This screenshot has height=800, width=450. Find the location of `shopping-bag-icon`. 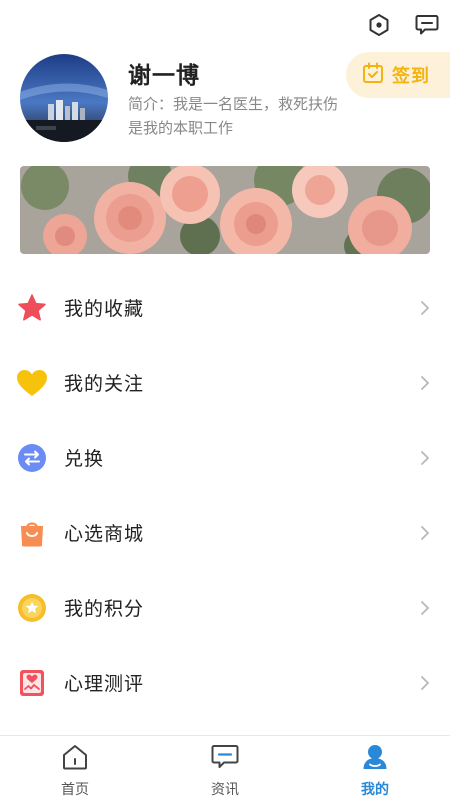

shopping-bag-icon is located at coordinates (32, 533).